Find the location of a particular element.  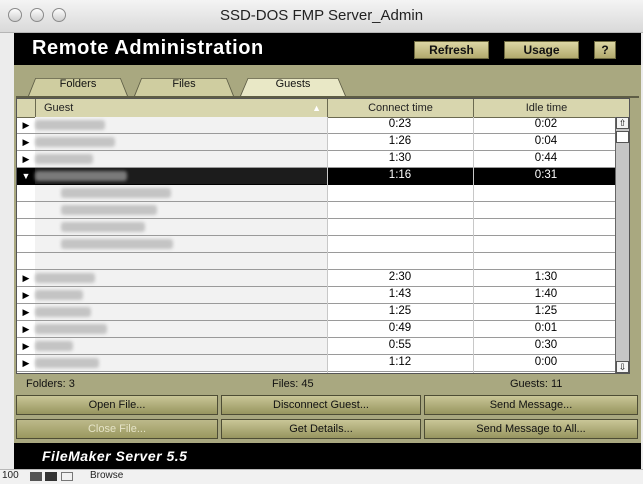

connect-time-cell: 2:30 is located at coordinates (400, 277).